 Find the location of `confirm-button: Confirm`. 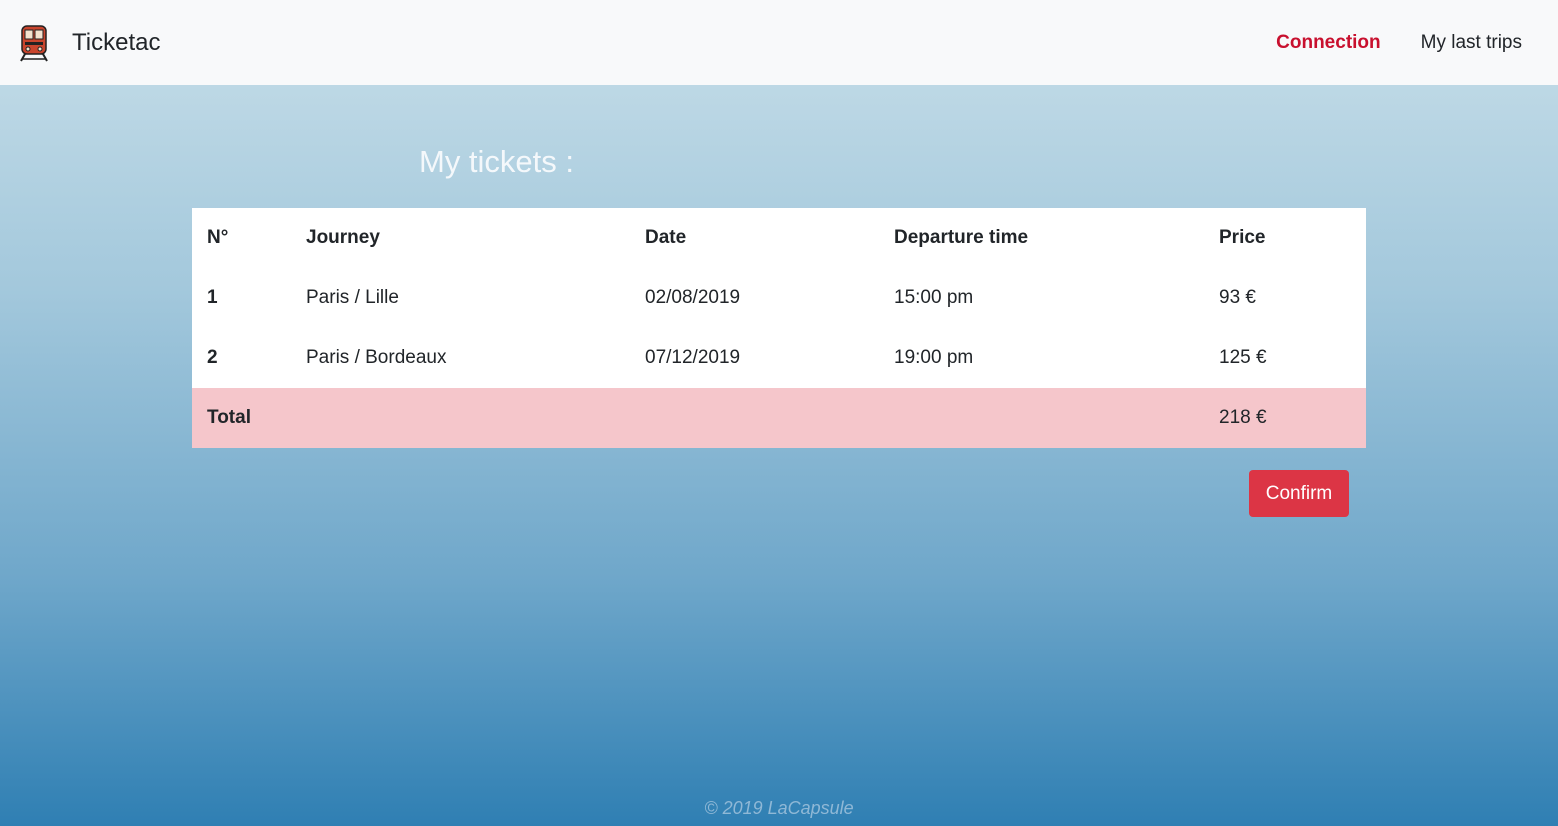

confirm-button: Confirm is located at coordinates (1299, 493).